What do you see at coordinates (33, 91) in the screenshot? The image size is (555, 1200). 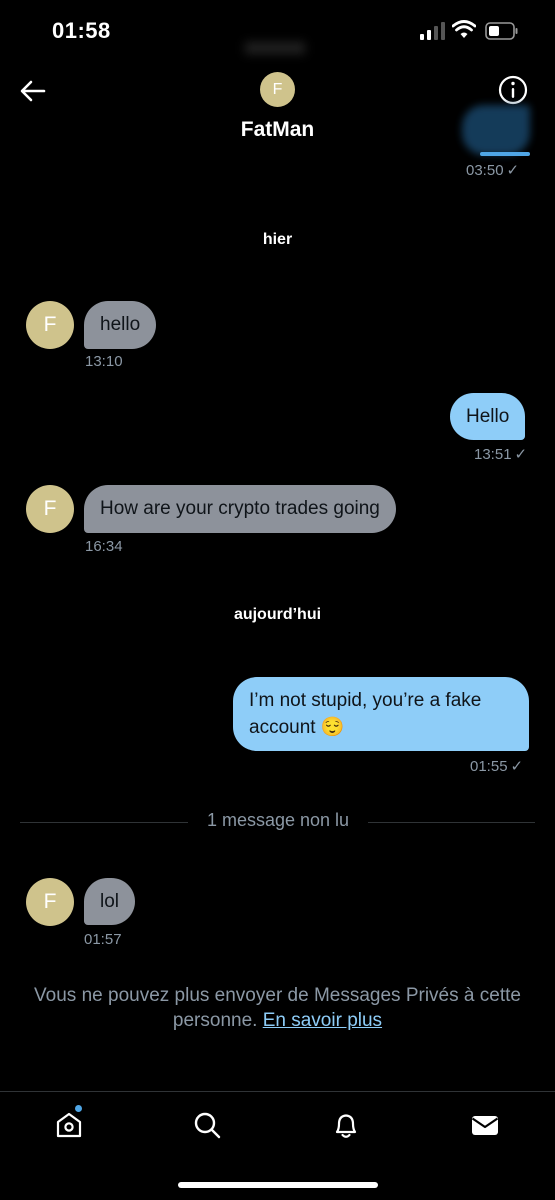 I see `back-arrow-icon` at bounding box center [33, 91].